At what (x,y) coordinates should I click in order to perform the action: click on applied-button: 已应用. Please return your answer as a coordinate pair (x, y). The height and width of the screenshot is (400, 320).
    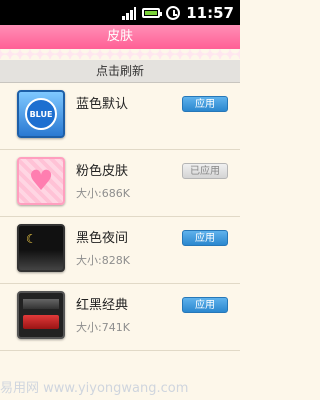
    Looking at the image, I should click on (205, 171).